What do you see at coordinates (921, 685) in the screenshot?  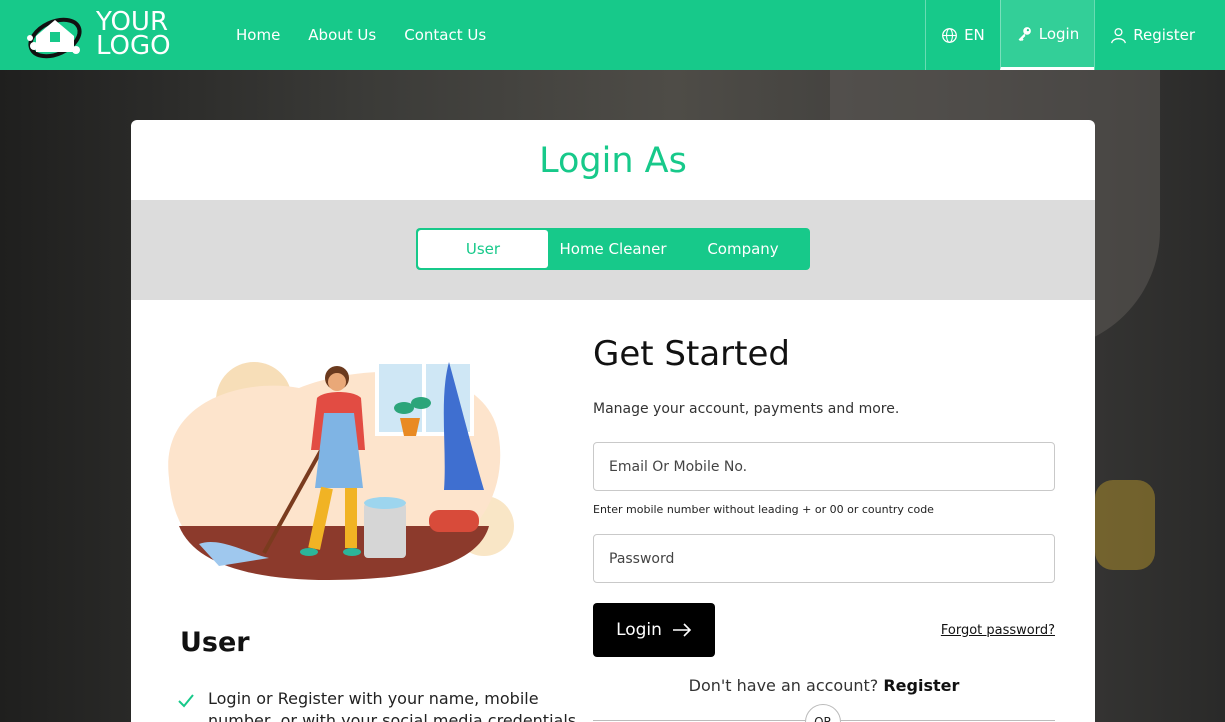 I see `register-link: Register` at bounding box center [921, 685].